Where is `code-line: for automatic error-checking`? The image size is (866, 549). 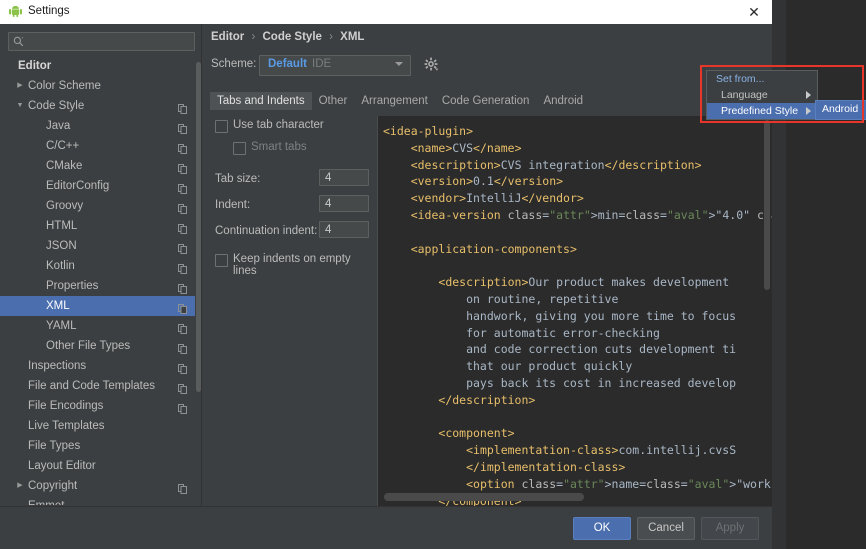 code-line: for automatic error-checking is located at coordinates (521, 332).